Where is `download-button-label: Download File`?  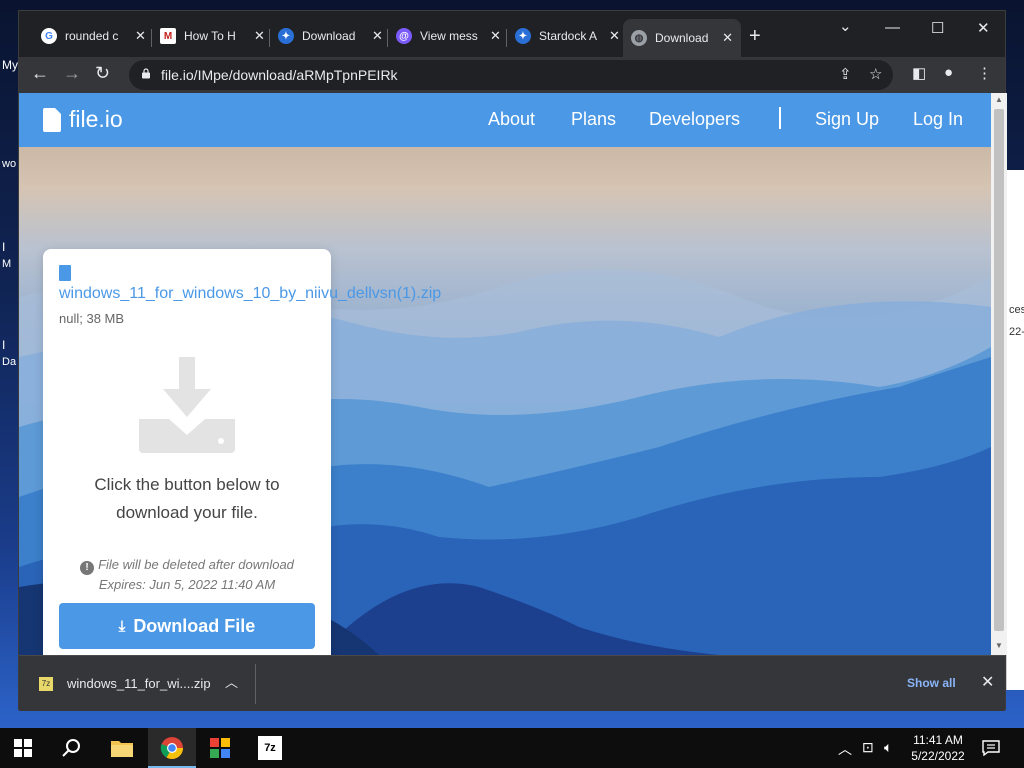
download-button-label: Download File is located at coordinates (194, 625).